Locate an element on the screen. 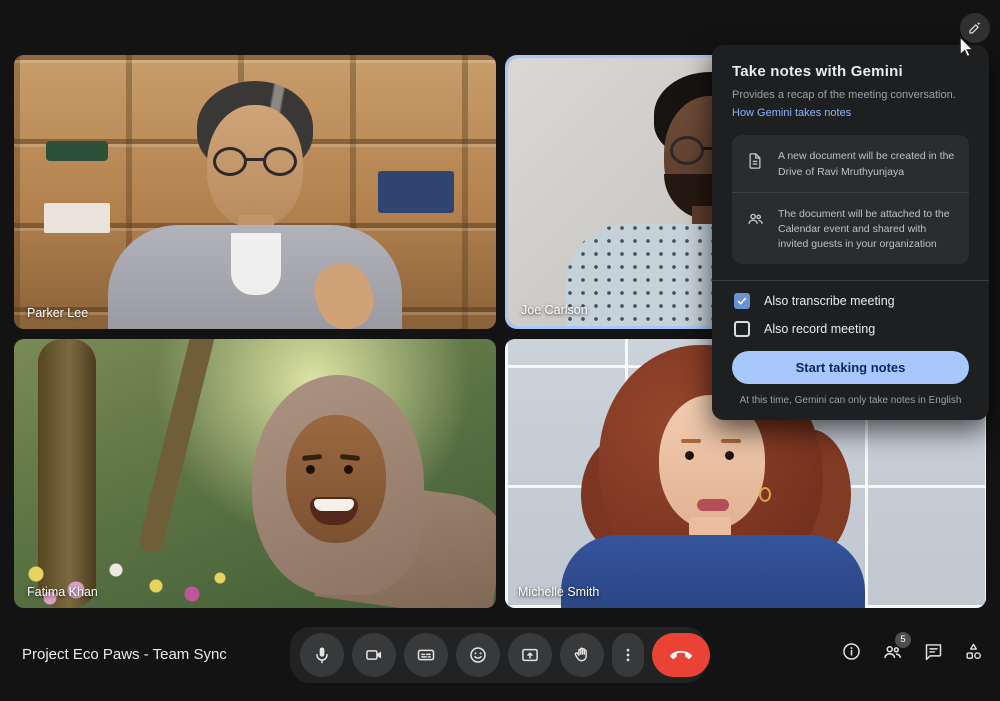 Image resolution: width=1000 pixels, height=701 pixels. earring is located at coordinates (765, 494).